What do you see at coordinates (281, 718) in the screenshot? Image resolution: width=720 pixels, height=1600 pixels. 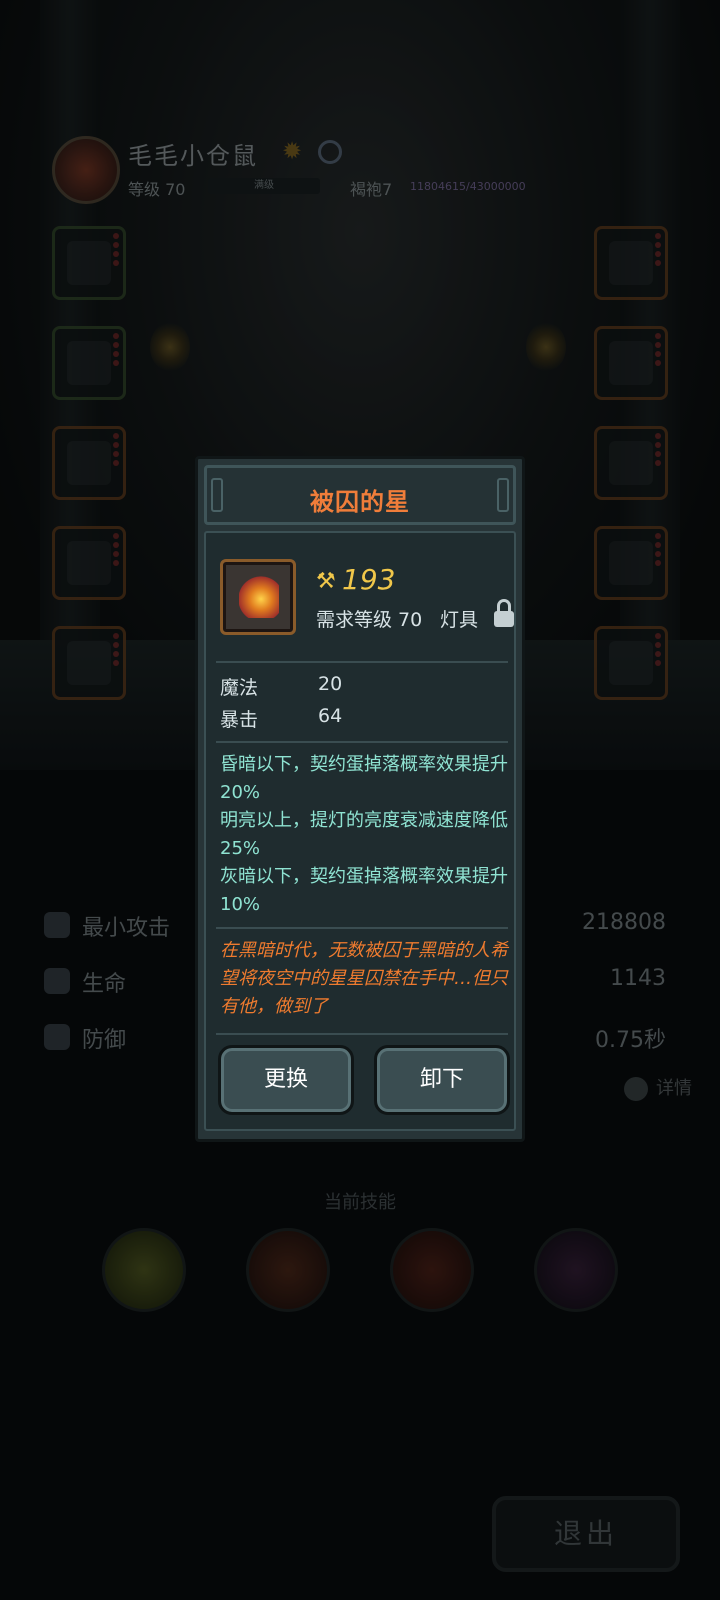 I see `attribute-row-crit: 暴击 64` at bounding box center [281, 718].